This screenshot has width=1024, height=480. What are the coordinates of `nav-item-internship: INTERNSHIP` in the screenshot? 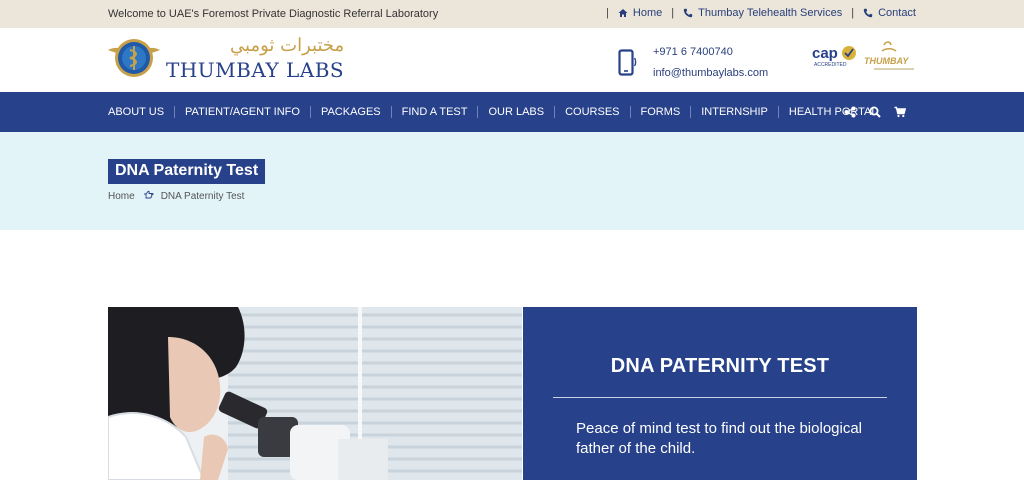 It's located at (734, 112).